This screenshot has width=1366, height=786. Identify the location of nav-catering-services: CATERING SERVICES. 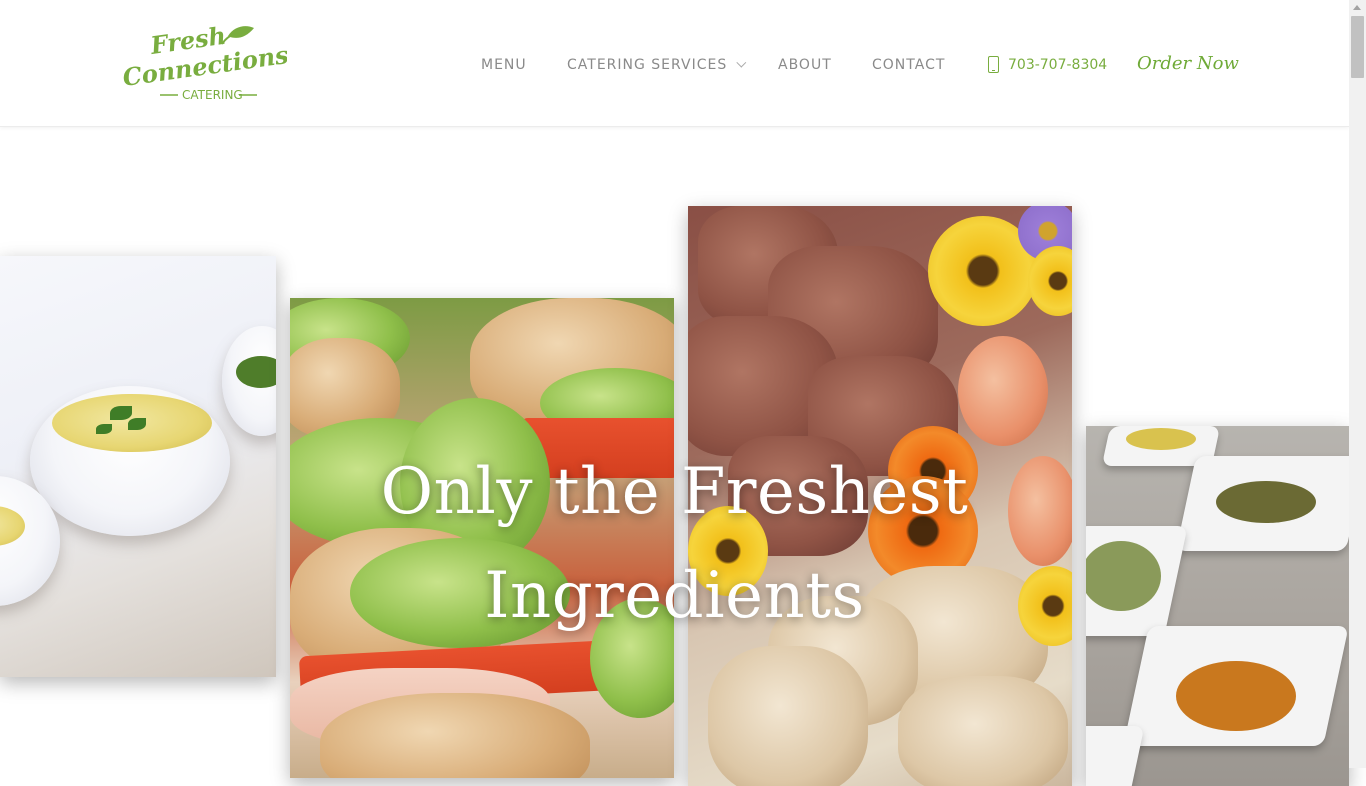
(657, 65).